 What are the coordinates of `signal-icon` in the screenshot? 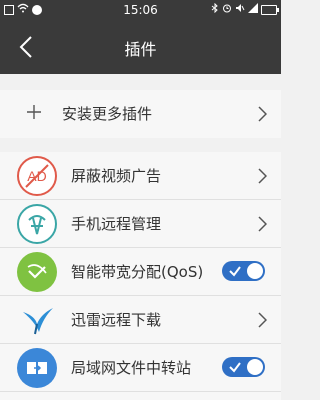 It's located at (253, 9).